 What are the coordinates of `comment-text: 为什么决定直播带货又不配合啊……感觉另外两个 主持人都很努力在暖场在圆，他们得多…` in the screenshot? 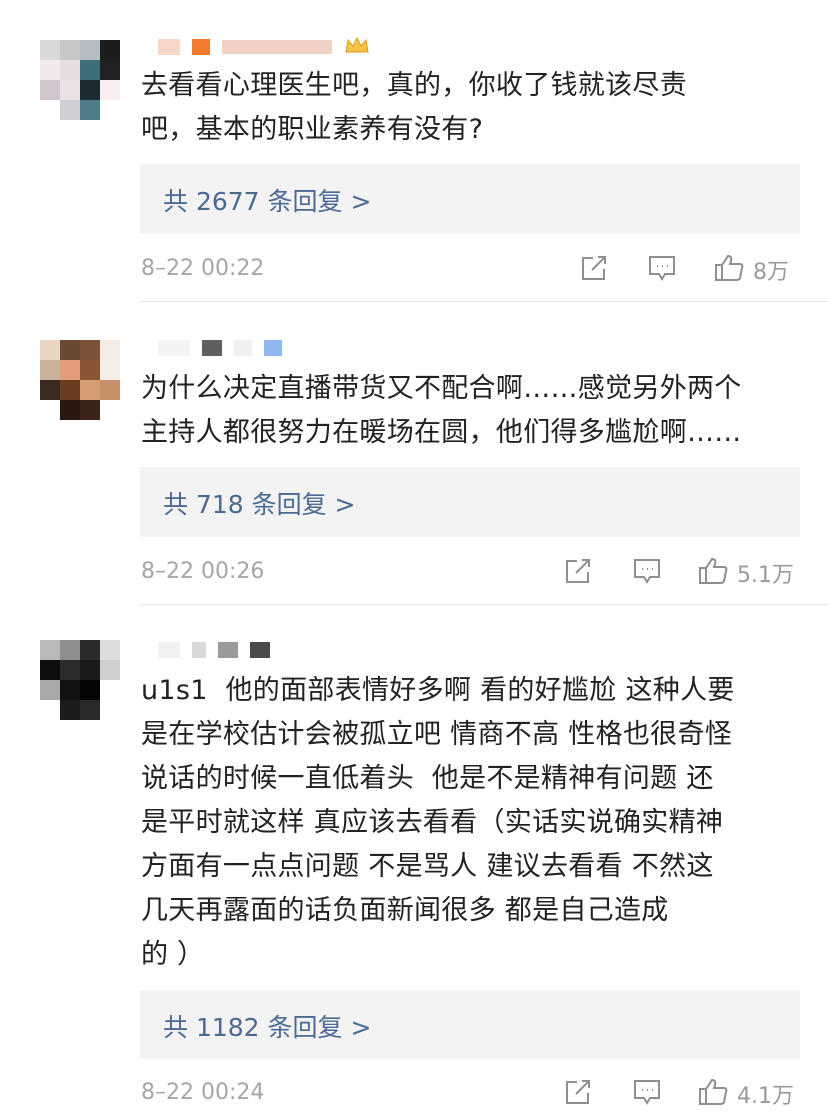 It's located at (441, 410).